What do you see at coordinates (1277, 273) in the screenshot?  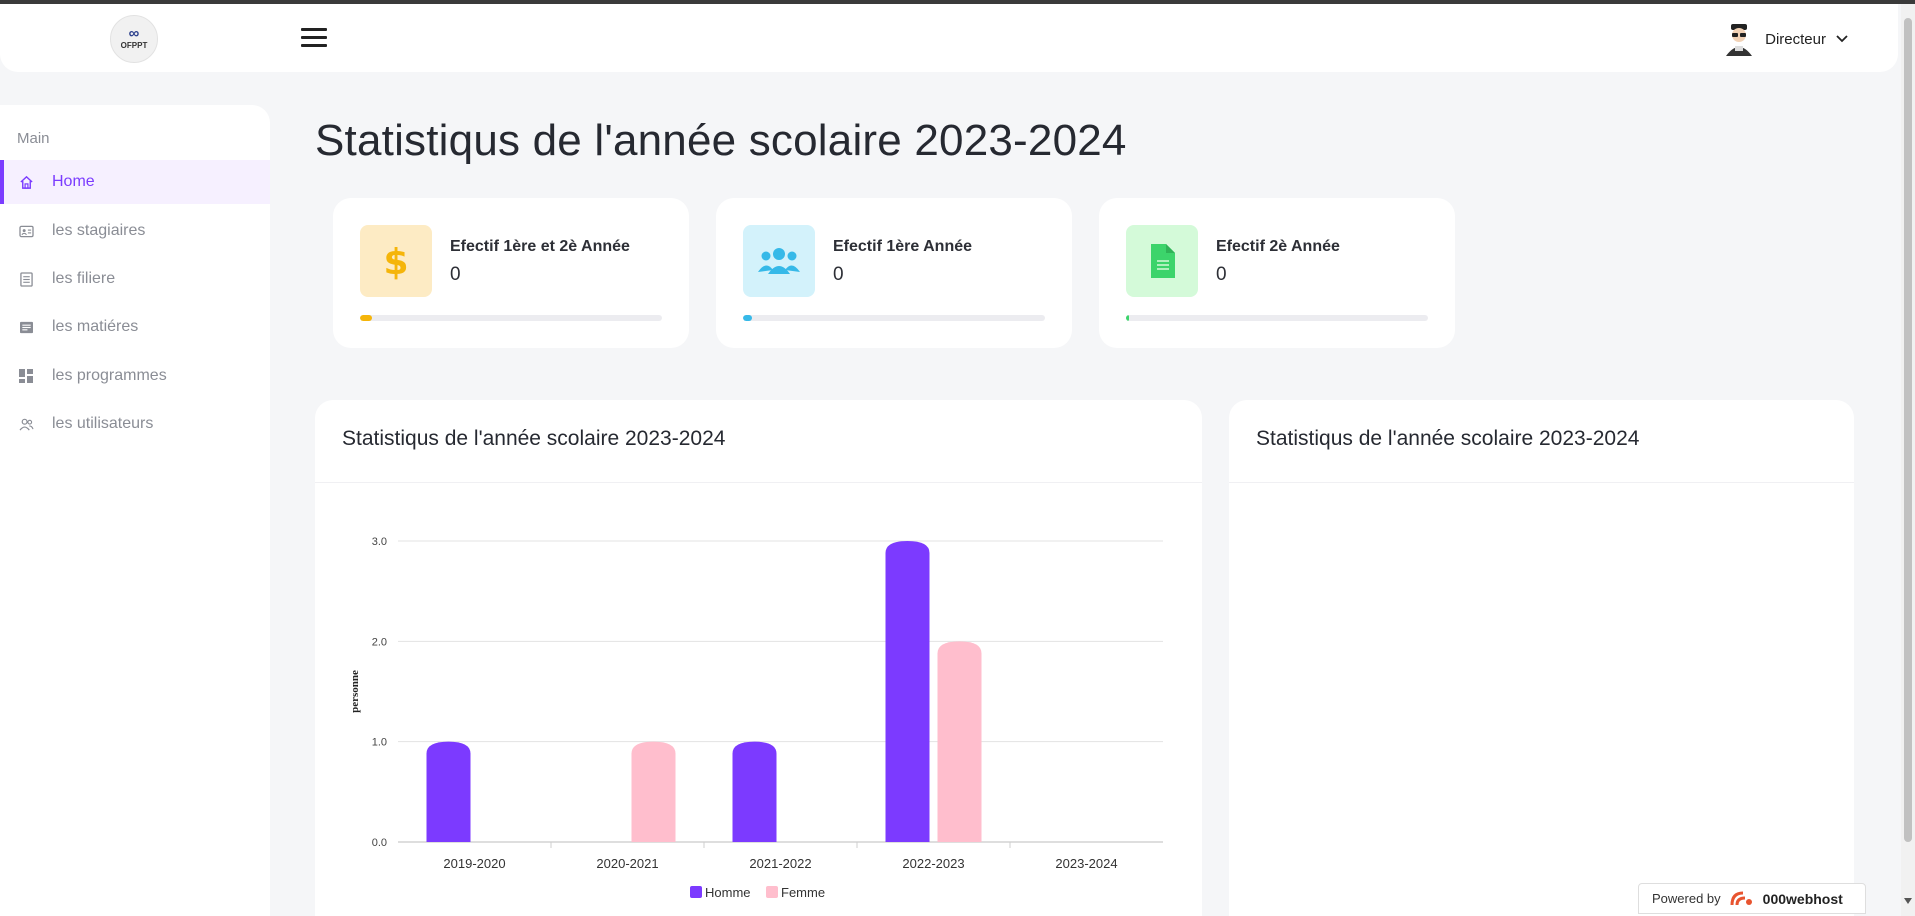 I see `stat-card-second-year: Efectif 2è Année 0` at bounding box center [1277, 273].